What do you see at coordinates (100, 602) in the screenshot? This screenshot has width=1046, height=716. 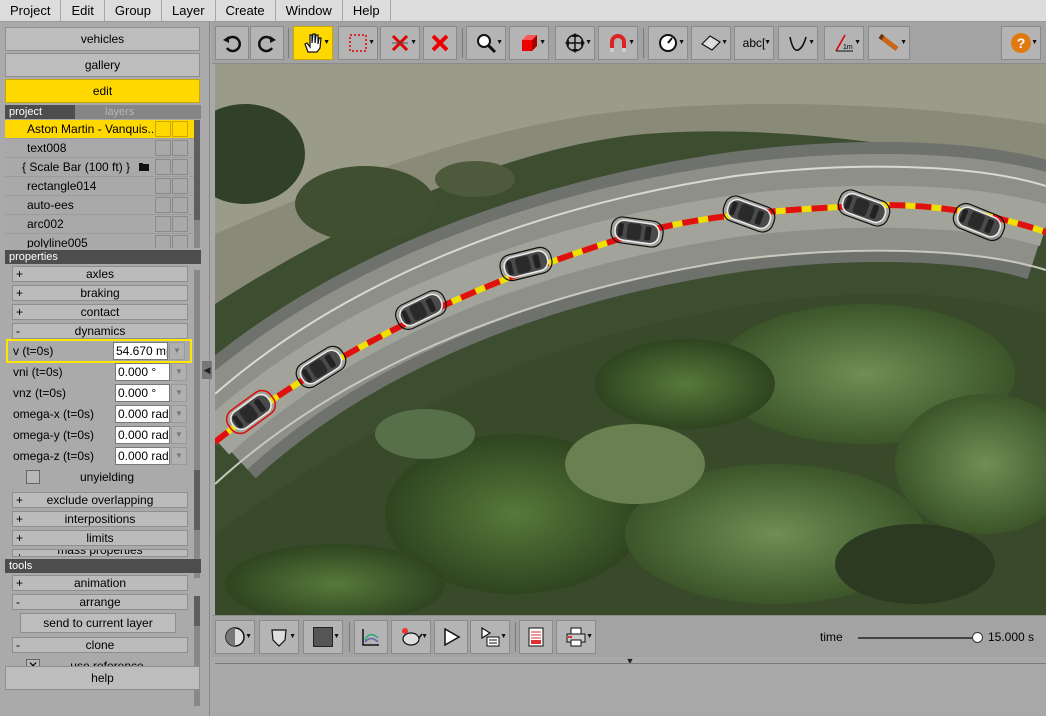 I see `section-arrange: - arrange` at bounding box center [100, 602].